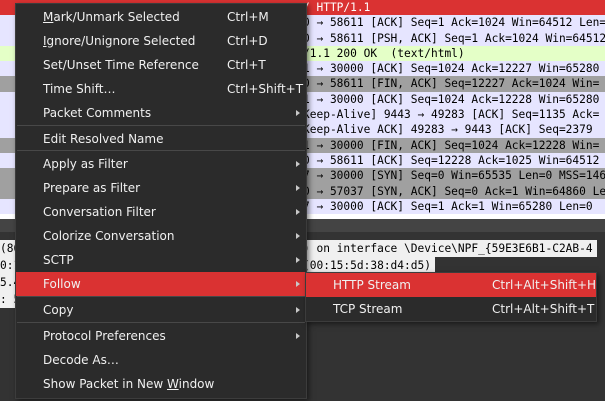  Describe the element at coordinates (451, 285) in the screenshot. I see `submenu-item-http-stream: HTTP Stream Ctrl+Alt+Shift+H` at that location.